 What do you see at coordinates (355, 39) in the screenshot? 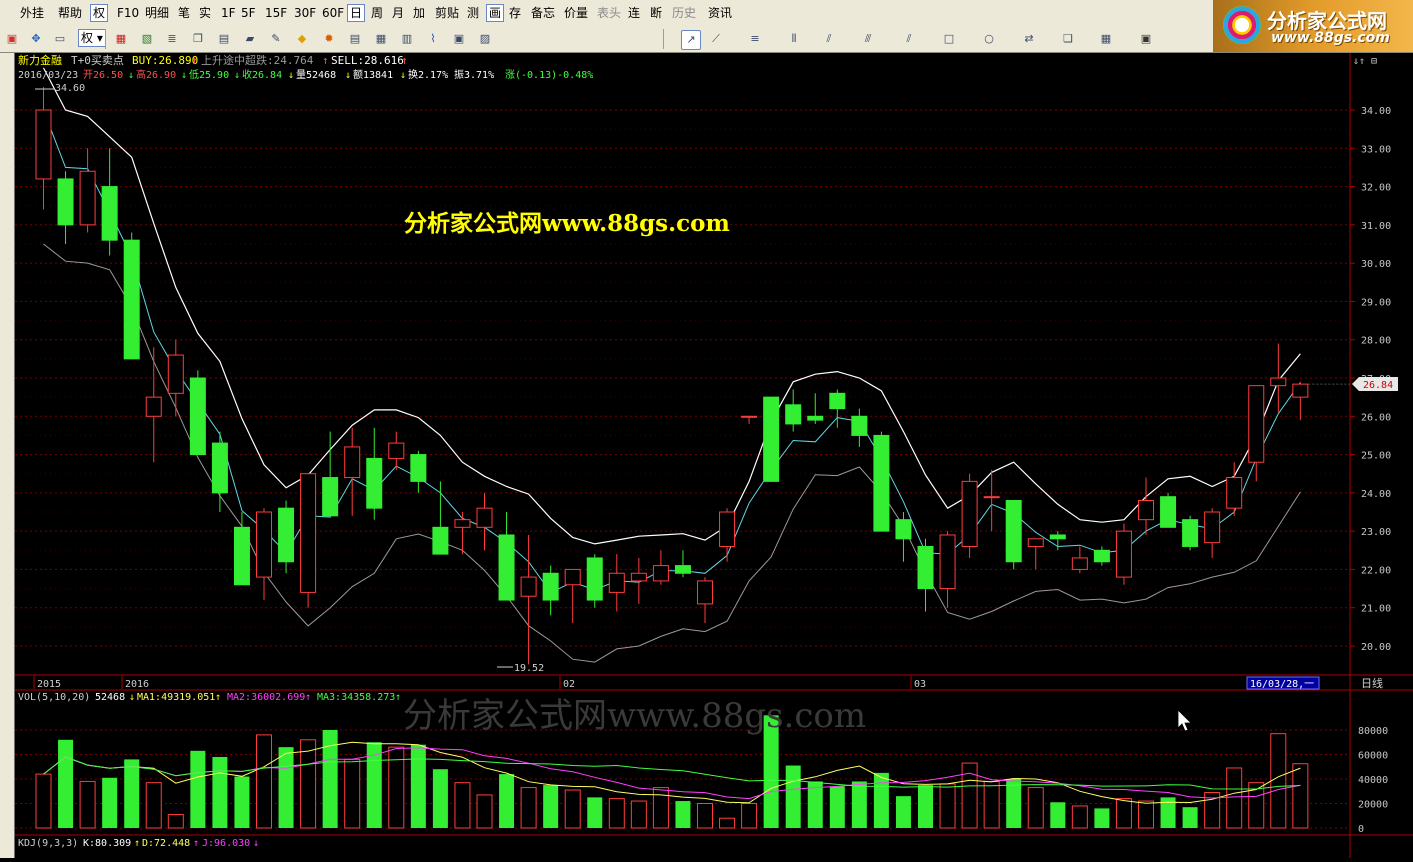
I see `compare-icon: ▤` at bounding box center [355, 39].